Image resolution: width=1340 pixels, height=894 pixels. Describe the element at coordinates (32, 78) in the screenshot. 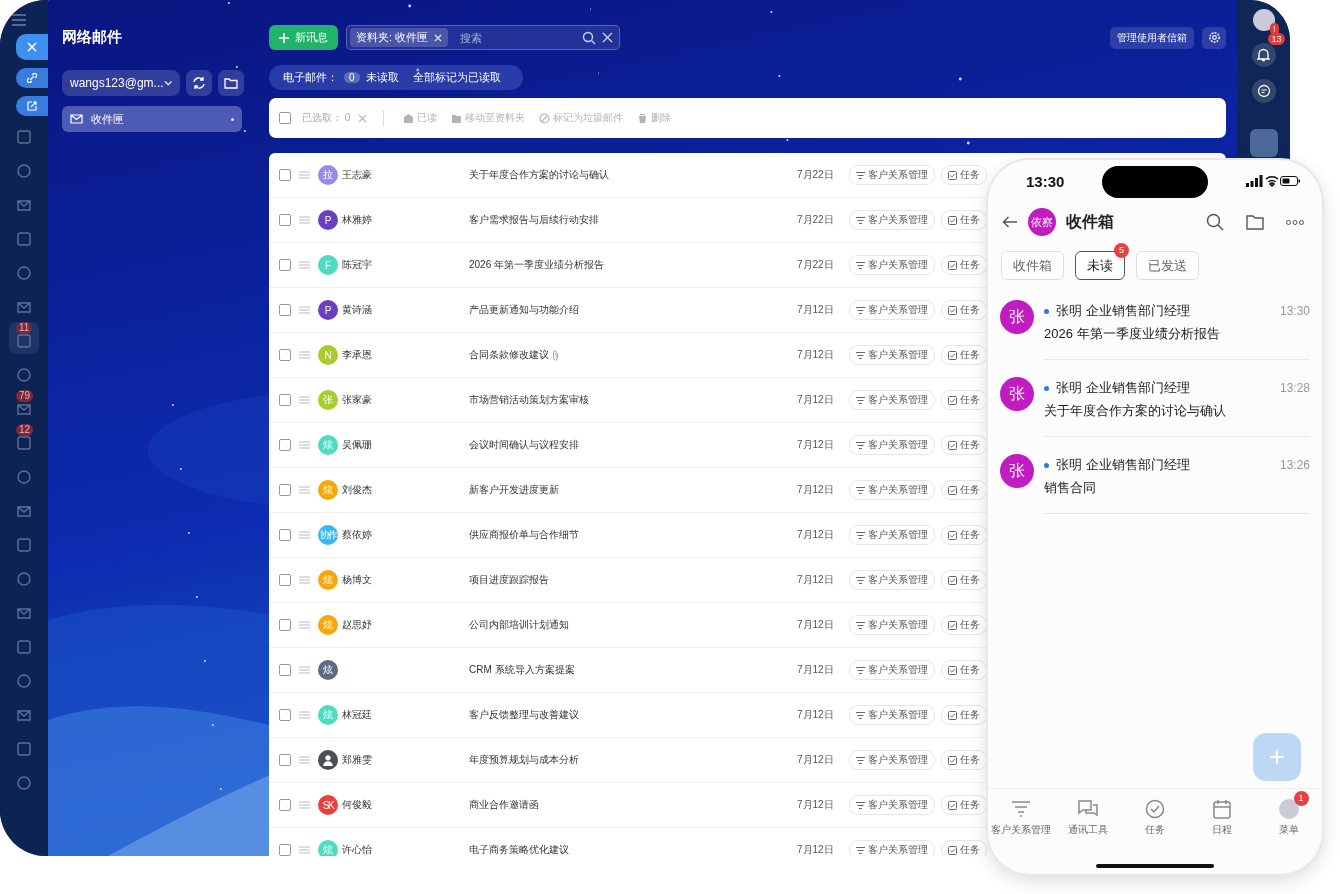

I see `link-button` at that location.